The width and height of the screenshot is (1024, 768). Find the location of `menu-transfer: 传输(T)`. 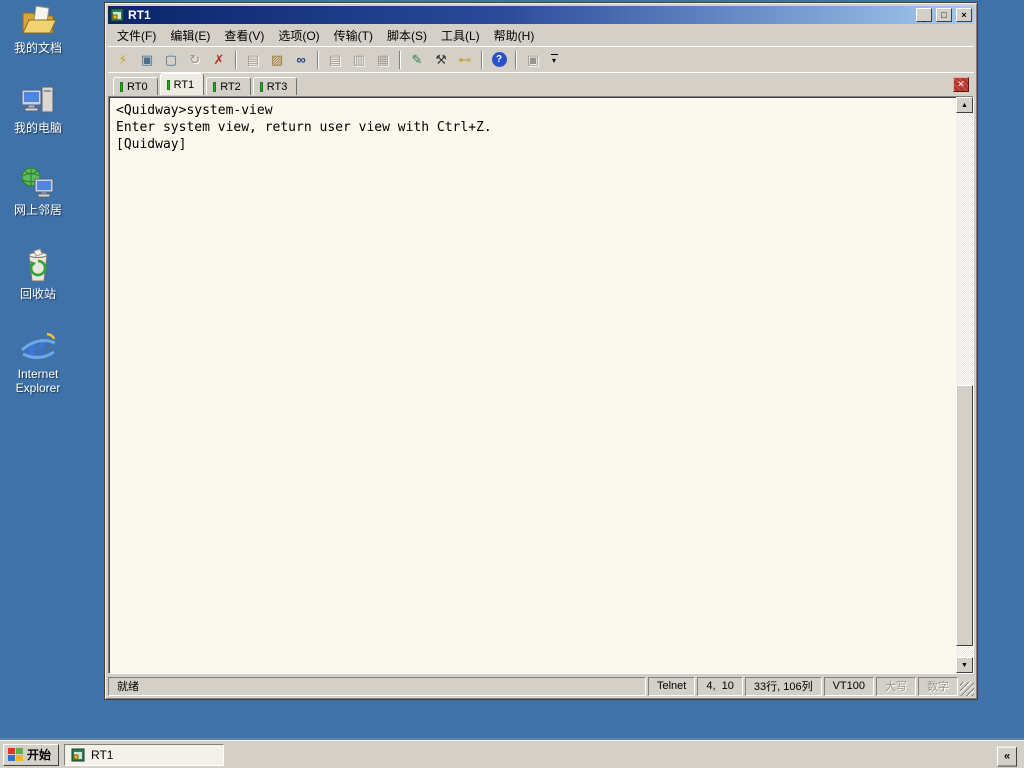

menu-transfer: 传输(T) is located at coordinates (353, 35).